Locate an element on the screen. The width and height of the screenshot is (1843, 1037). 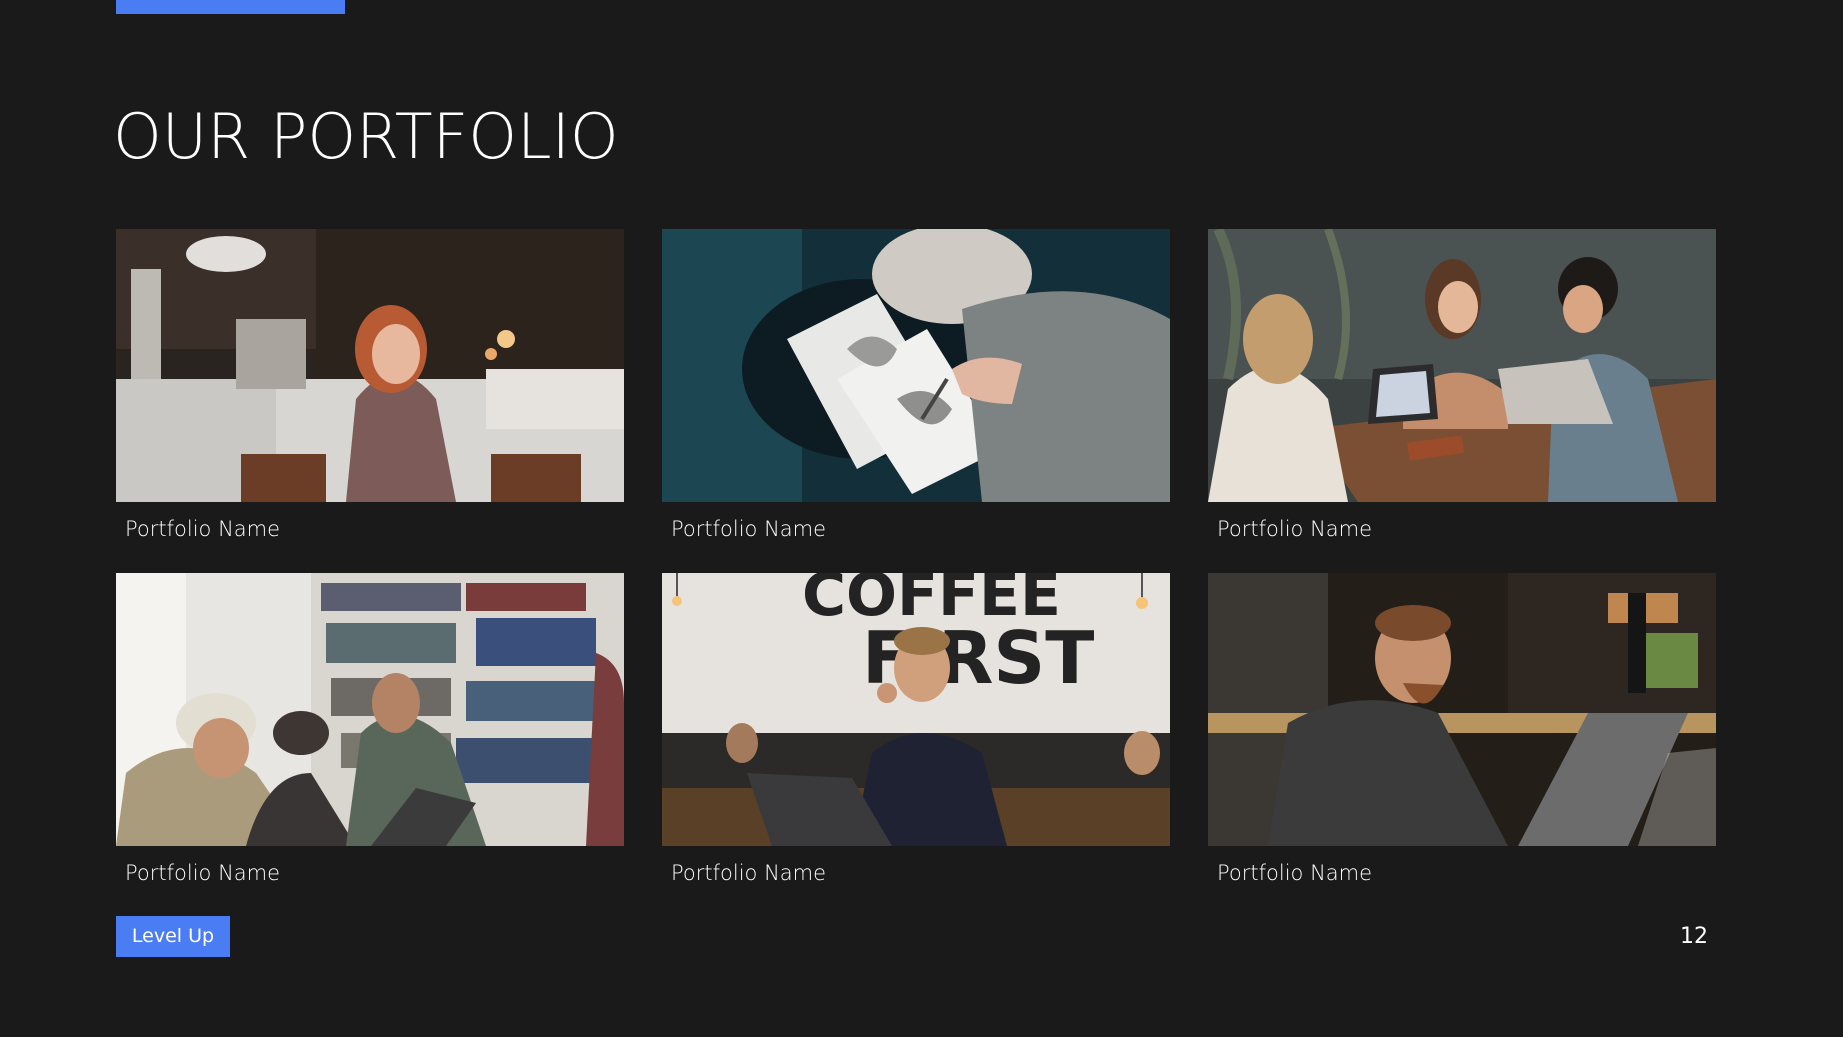
person-sketching-photo is located at coordinates (916, 365).